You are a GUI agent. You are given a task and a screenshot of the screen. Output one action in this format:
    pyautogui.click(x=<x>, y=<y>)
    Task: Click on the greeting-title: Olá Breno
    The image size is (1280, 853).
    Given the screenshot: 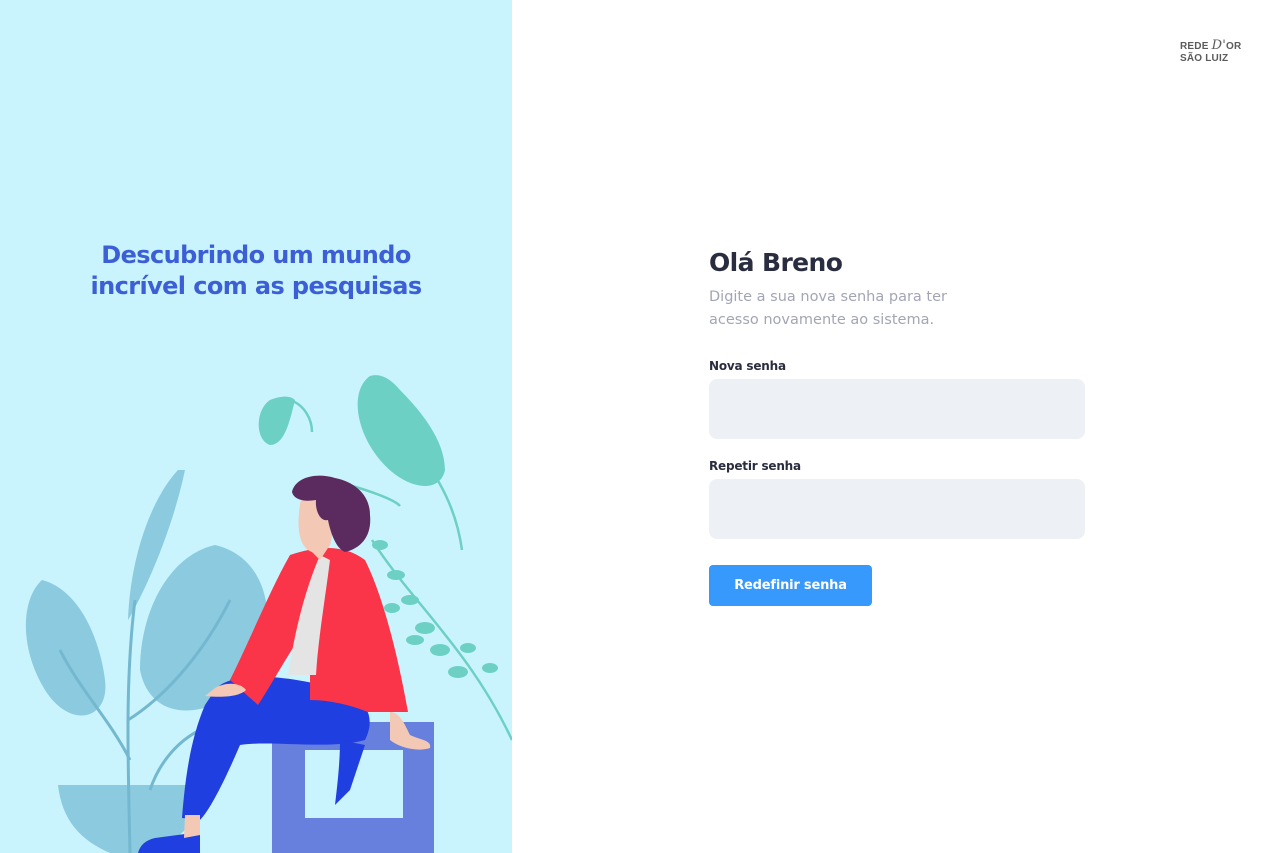 What is the action you would take?
    pyautogui.click(x=776, y=262)
    